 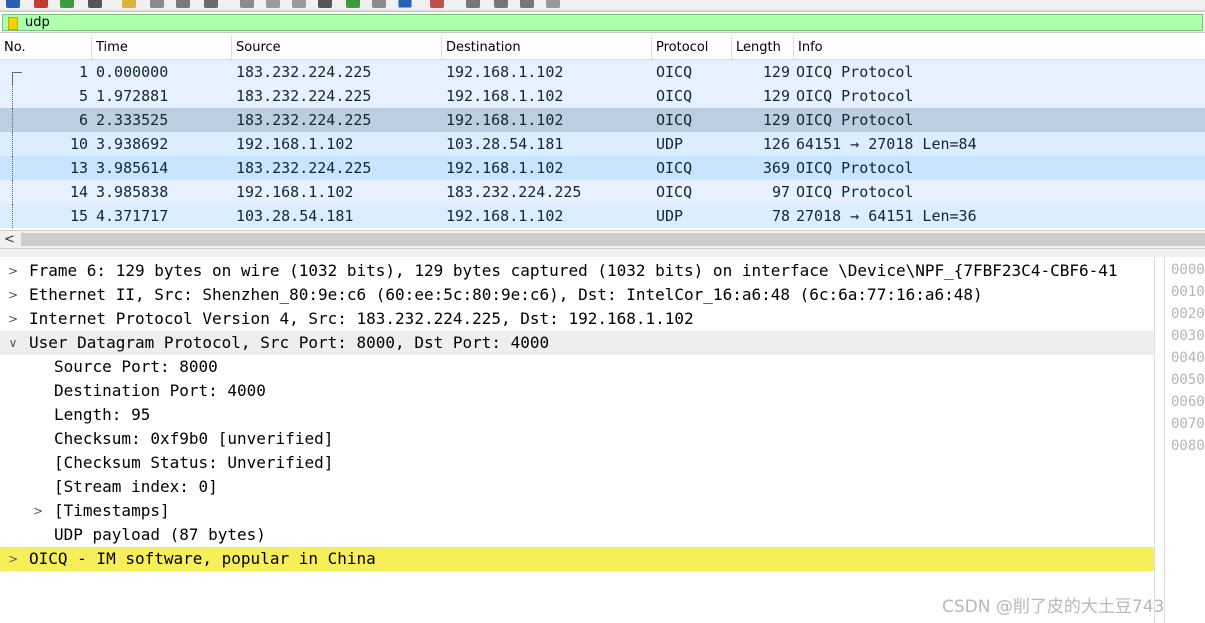 What do you see at coordinates (1188, 446) in the screenshot?
I see `hex-offset: 0080` at bounding box center [1188, 446].